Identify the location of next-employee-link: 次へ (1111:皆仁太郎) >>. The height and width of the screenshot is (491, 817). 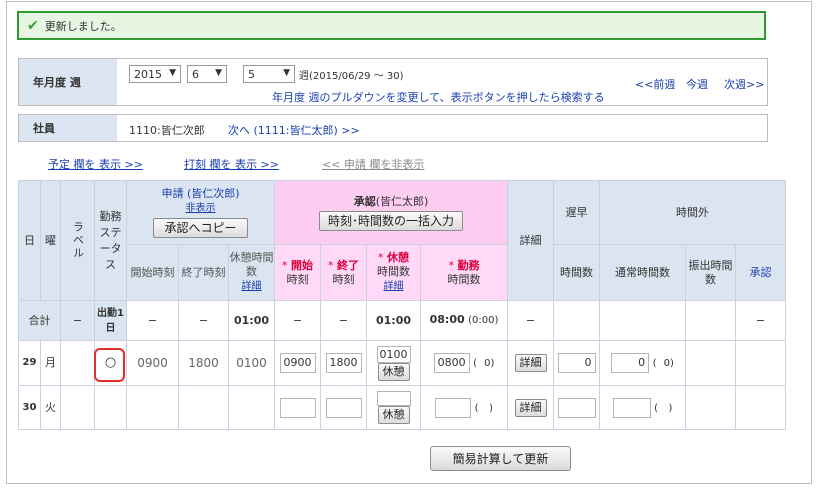
(294, 130).